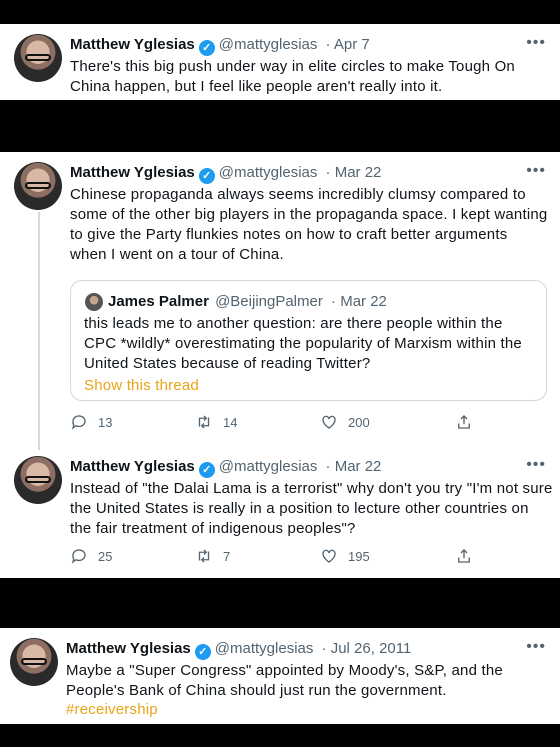 Image resolution: width=560 pixels, height=747 pixels. Describe the element at coordinates (94, 302) in the screenshot. I see `quoted-avatar` at that location.